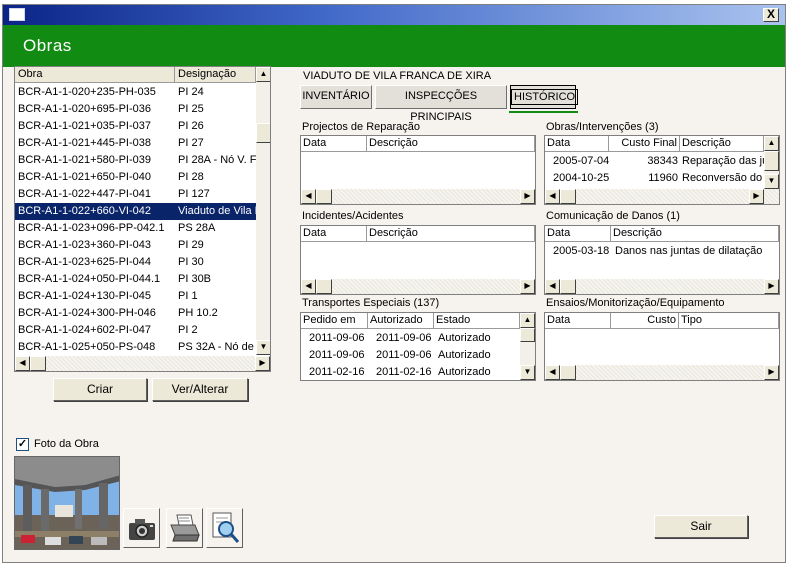  What do you see at coordinates (135, 245) in the screenshot?
I see `list-item: BCR-A1-1-023+360-PI-043 PI 29` at bounding box center [135, 245].